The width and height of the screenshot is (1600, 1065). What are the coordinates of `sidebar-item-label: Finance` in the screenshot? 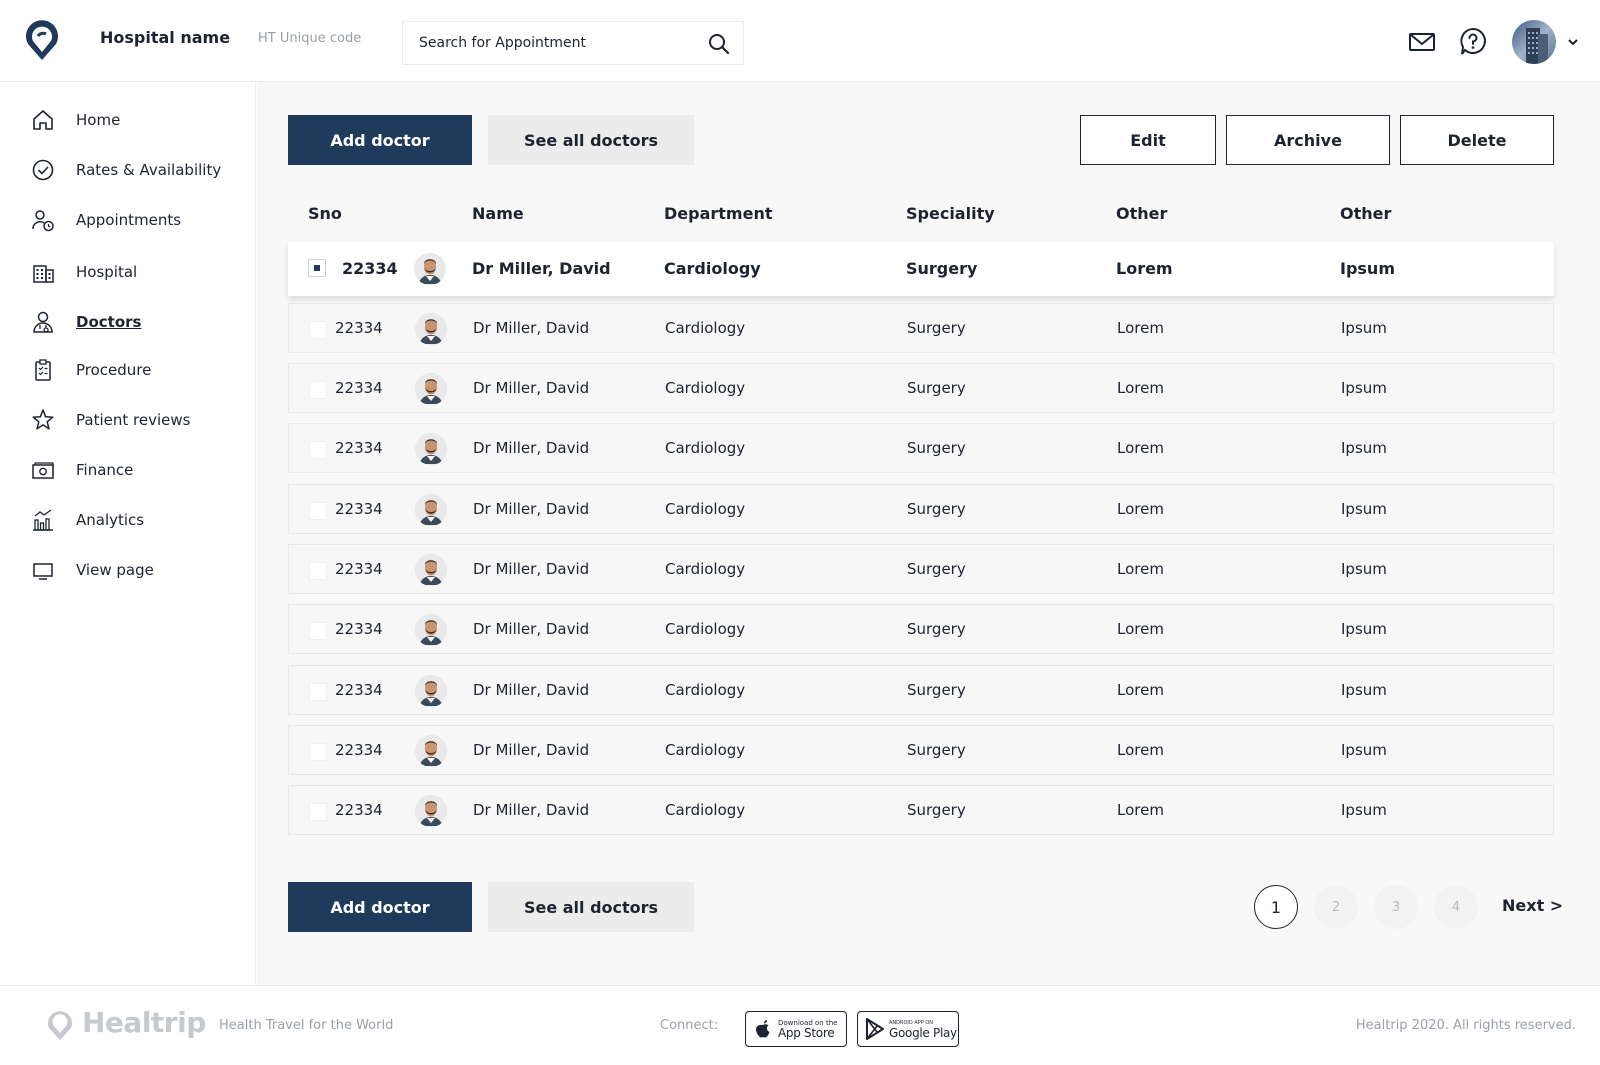 It's located at (105, 470).